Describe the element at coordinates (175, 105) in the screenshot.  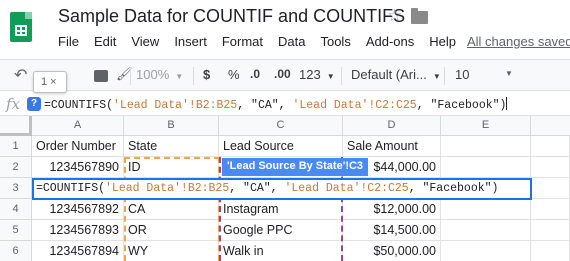
I see `formula-range-1: 'Lead Data'!B2:B25` at that location.